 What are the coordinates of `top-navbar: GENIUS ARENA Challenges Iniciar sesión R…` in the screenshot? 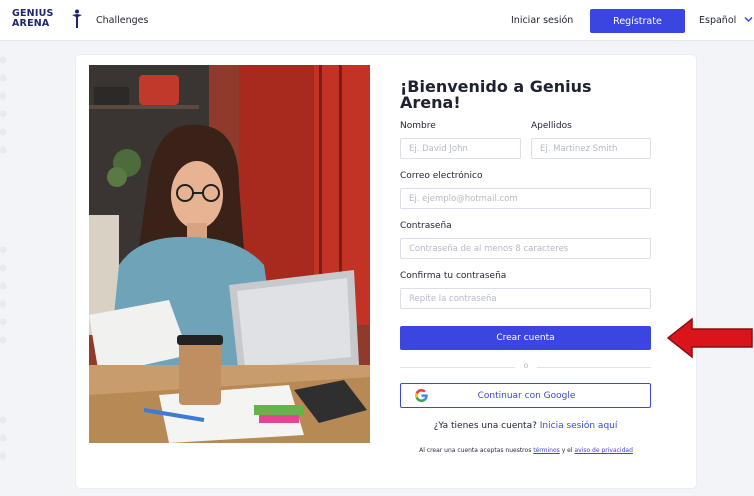 It's located at (377, 20).